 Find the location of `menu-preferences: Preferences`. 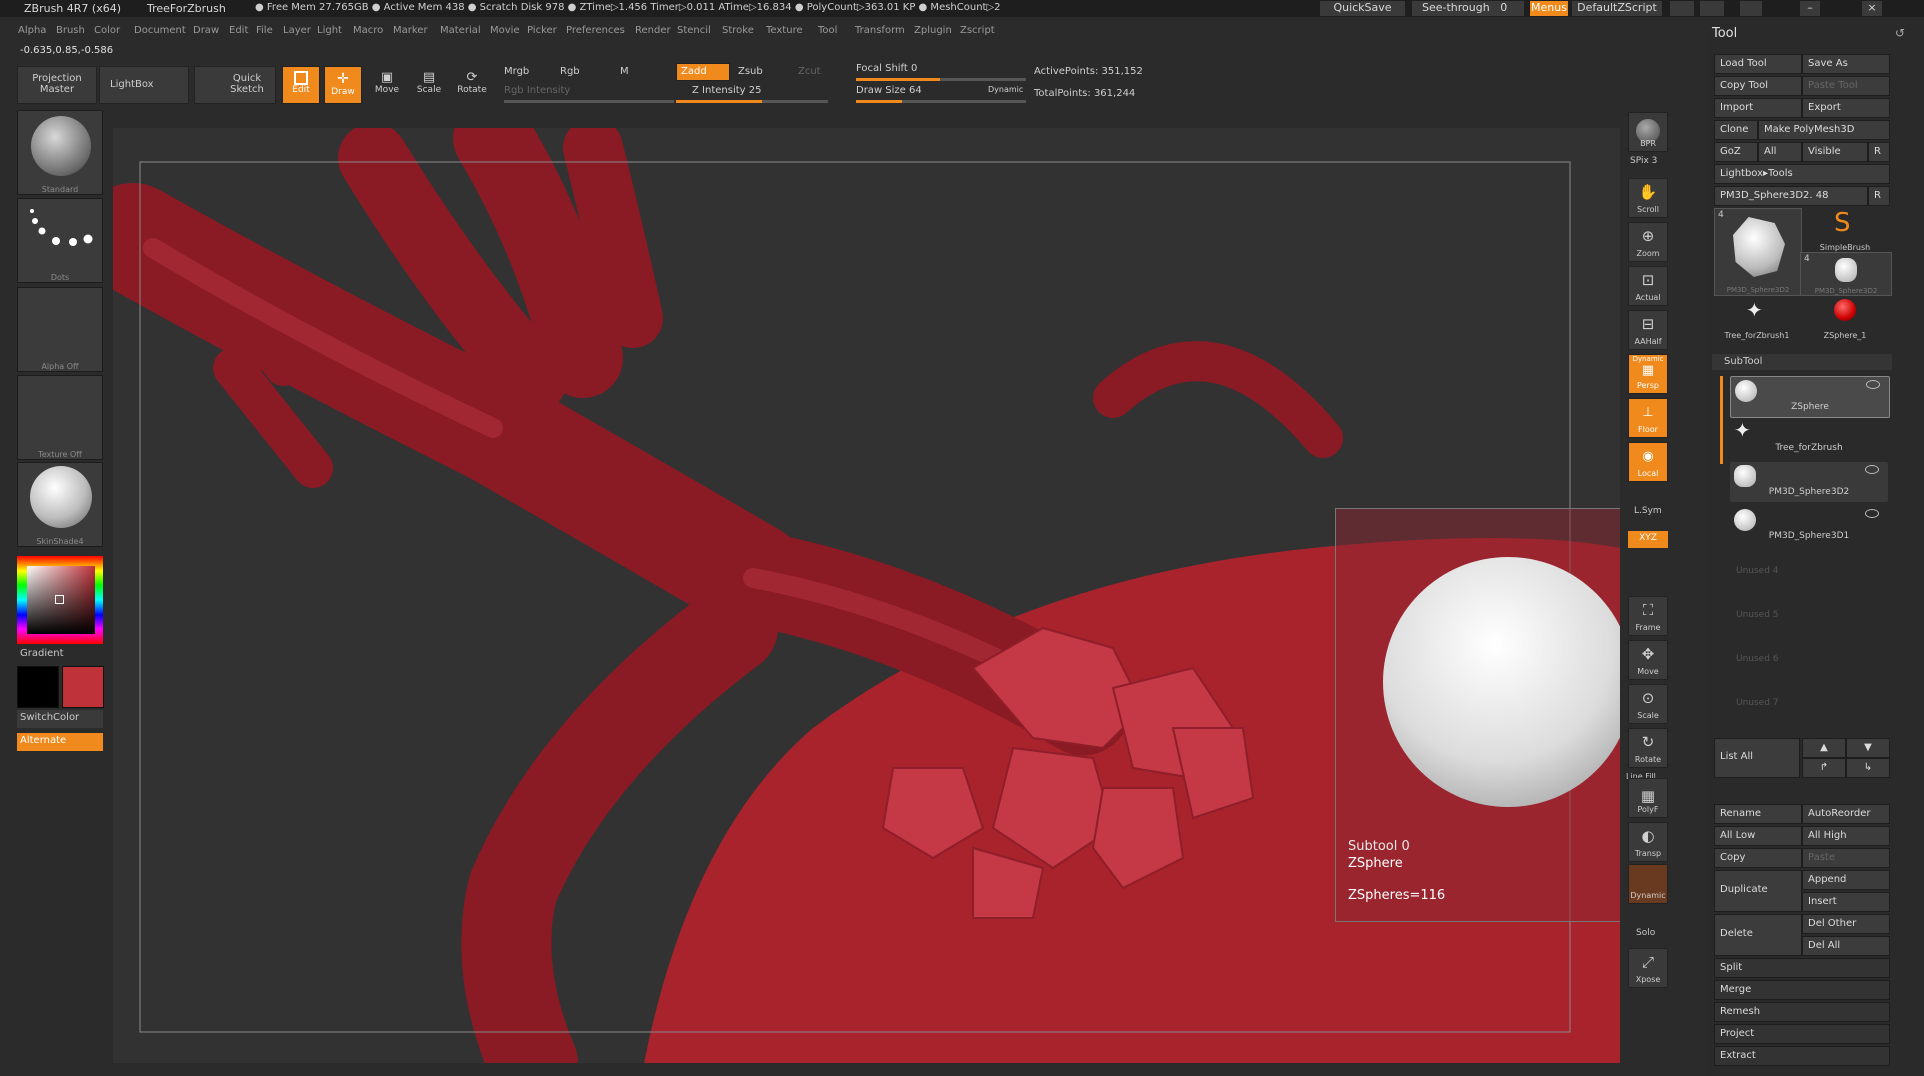

menu-preferences: Preferences is located at coordinates (595, 30).